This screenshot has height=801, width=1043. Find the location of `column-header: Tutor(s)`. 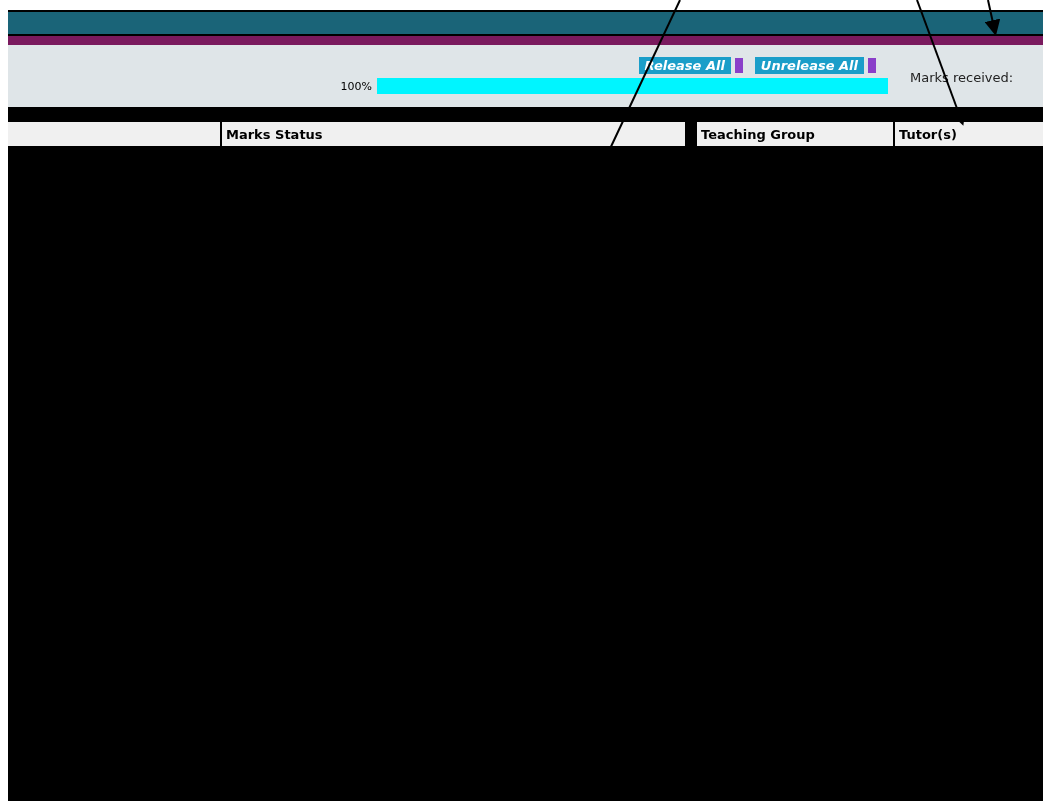

column-header: Tutor(s) is located at coordinates (969, 134).